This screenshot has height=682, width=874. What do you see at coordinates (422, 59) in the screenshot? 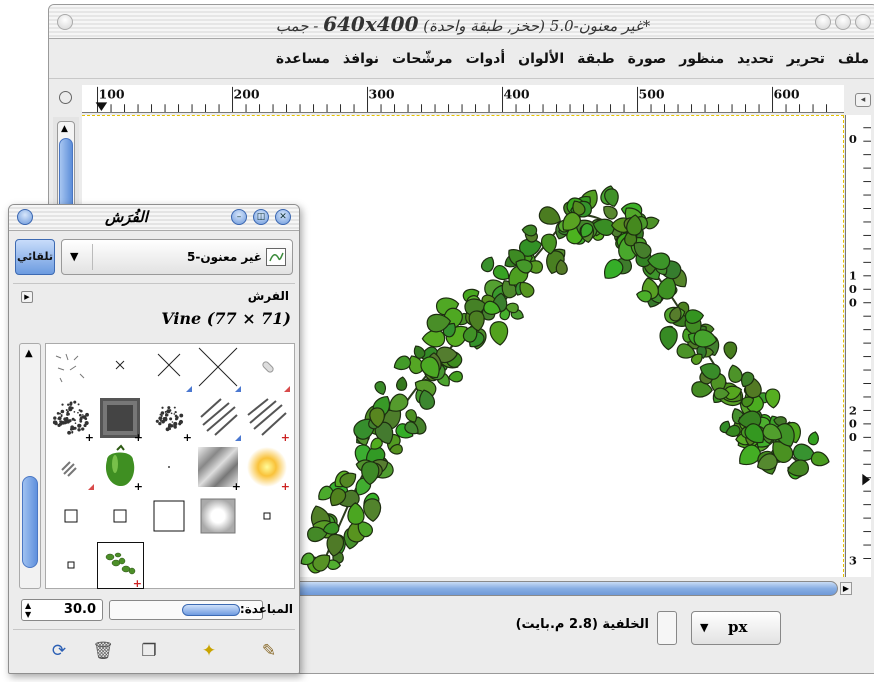
I see `menu-filters: مرشّحات` at bounding box center [422, 59].